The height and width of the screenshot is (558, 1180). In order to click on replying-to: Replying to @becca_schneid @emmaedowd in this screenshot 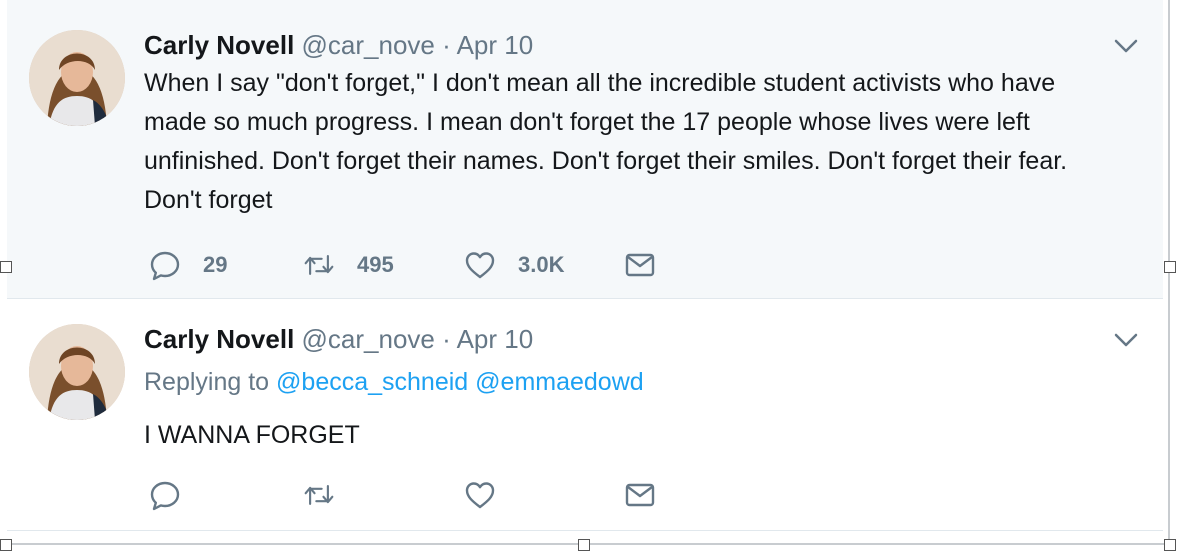, I will do `click(394, 382)`.